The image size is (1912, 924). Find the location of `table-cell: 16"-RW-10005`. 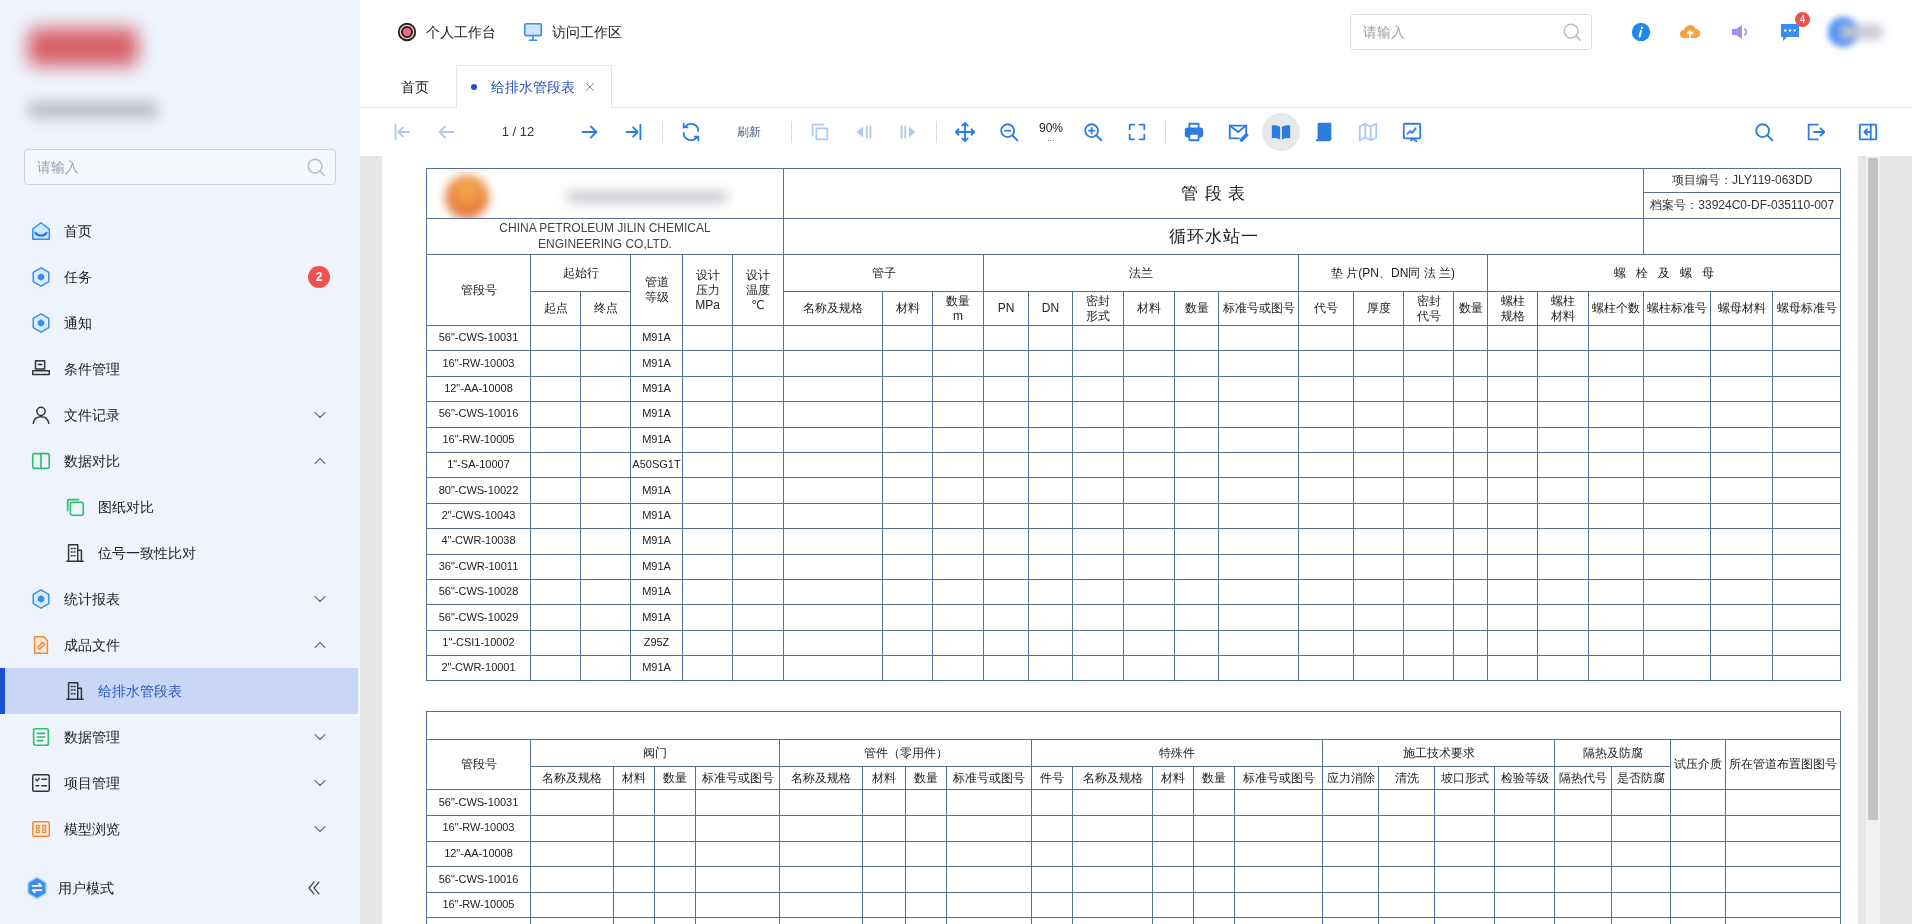

table-cell: 16"-RW-10005 is located at coordinates (478, 440).